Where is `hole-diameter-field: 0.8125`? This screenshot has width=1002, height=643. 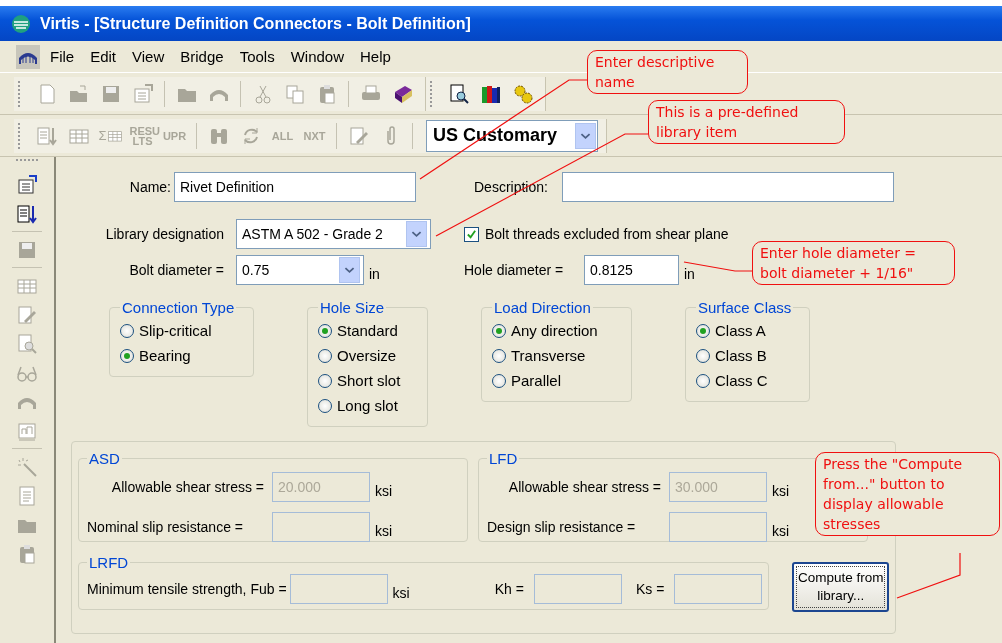
hole-diameter-field: 0.8125 is located at coordinates (631, 270).